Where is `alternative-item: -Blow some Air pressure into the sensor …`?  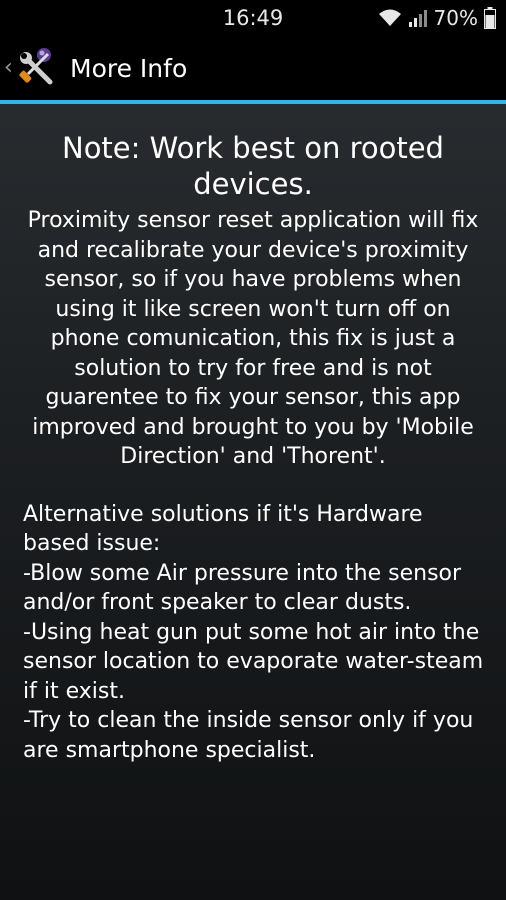 alternative-item: -Blow some Air pressure into the sensor … is located at coordinates (242, 588).